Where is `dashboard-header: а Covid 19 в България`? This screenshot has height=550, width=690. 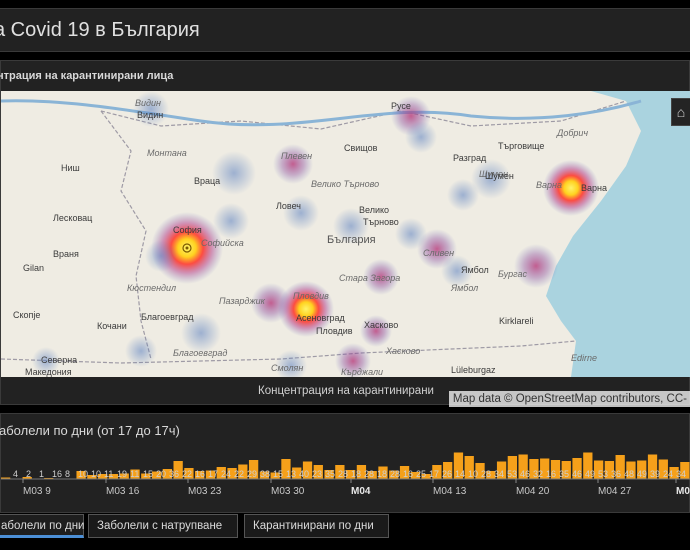
dashboard-header: а Covid 19 в България is located at coordinates (345, 30).